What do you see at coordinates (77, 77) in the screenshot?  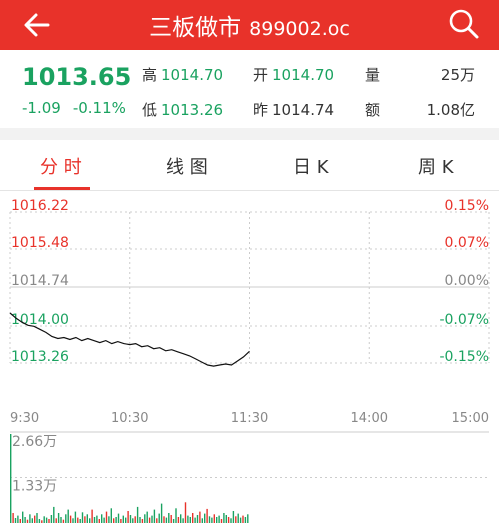 I see `current-price: 1013.65` at bounding box center [77, 77].